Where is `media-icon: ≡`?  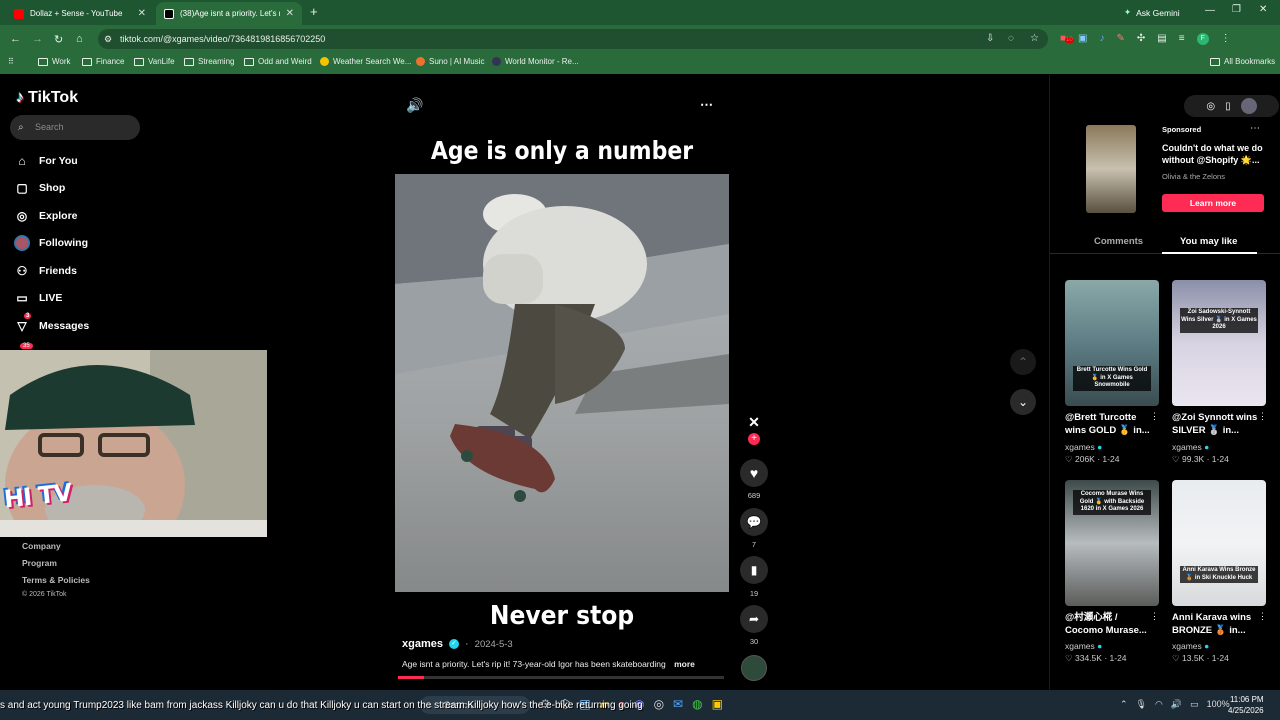
media-icon: ≡ is located at coordinates (1182, 39).